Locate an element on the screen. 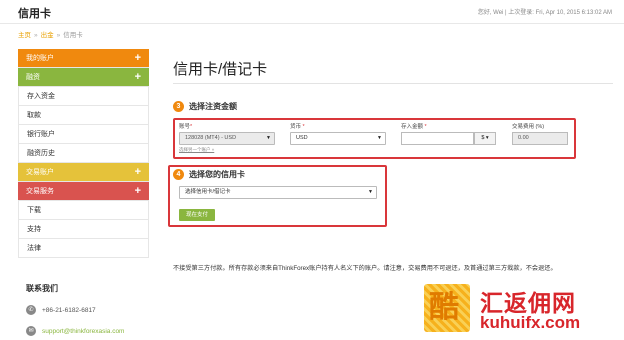  breadcrumb-withdraw-link: 出金 is located at coordinates (47, 35).